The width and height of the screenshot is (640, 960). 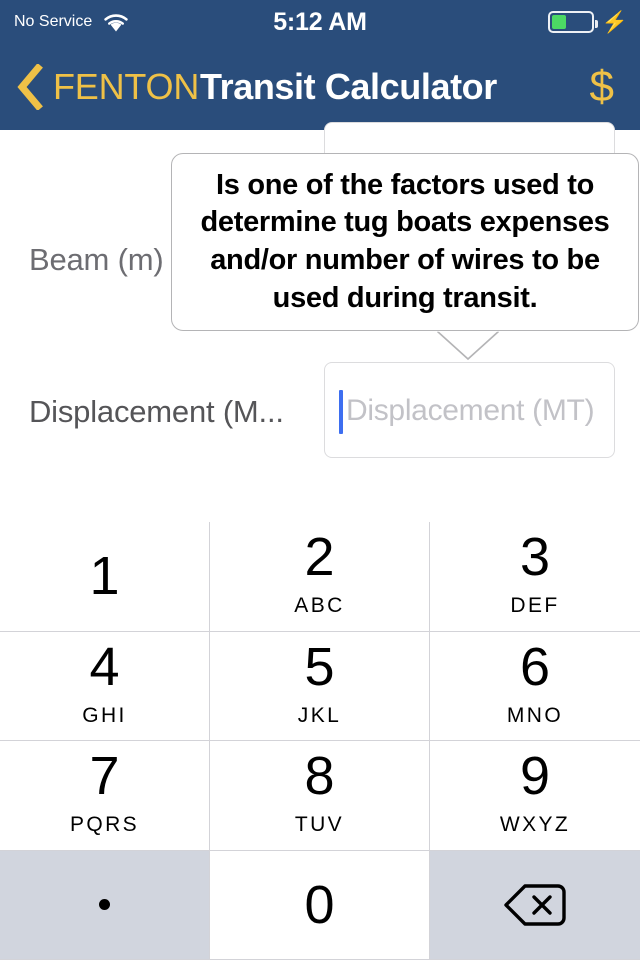 I want to click on key-digit-label: 3, so click(x=535, y=557).